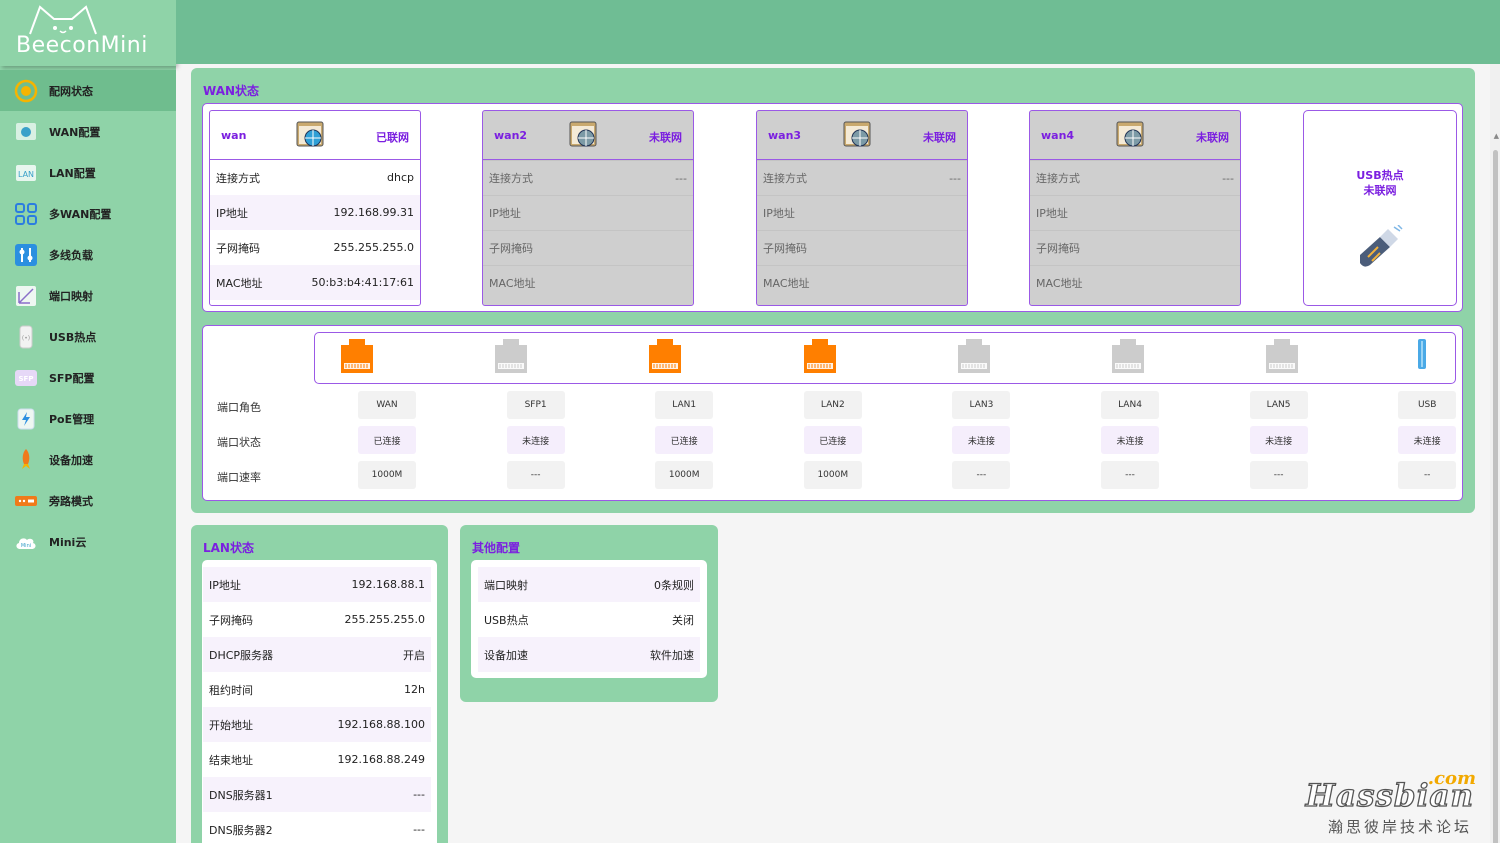 Image resolution: width=1500 pixels, height=843 pixels. I want to click on wan-name: wan2, so click(511, 135).